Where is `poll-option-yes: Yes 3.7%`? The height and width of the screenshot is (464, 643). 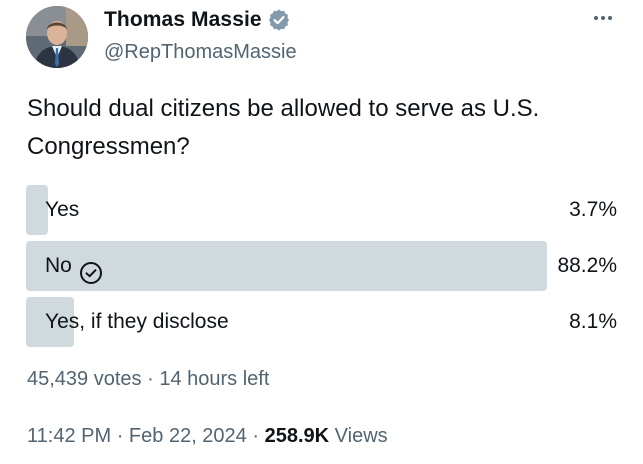
poll-option-yes: Yes 3.7% is located at coordinates (321, 210).